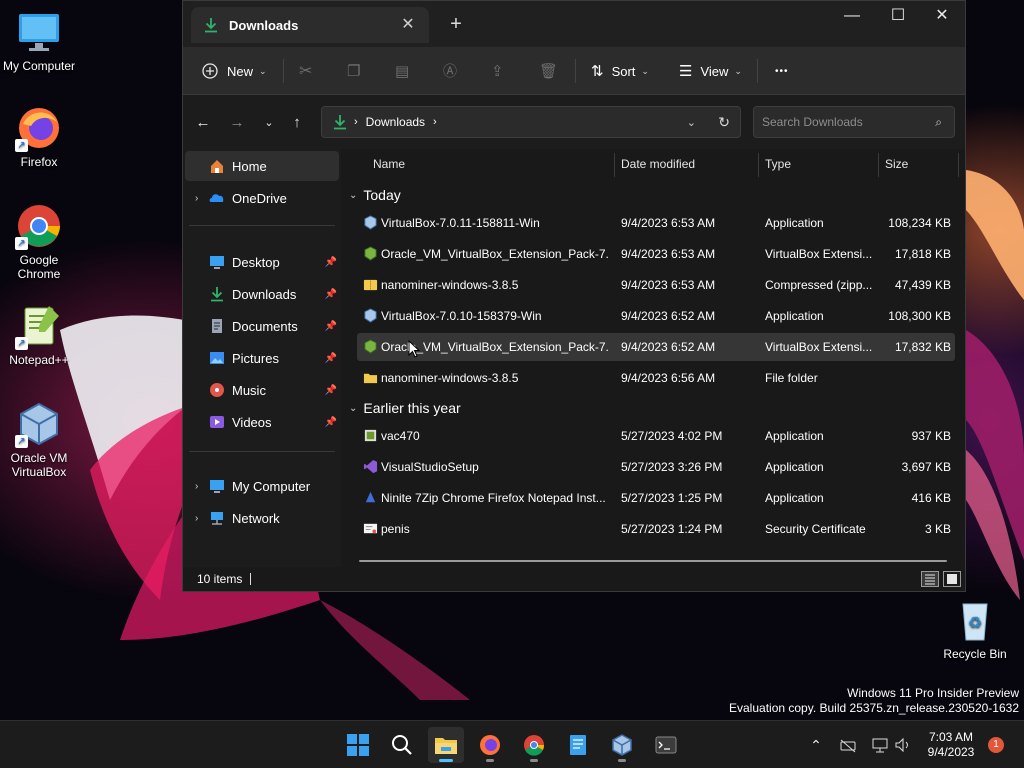  Describe the element at coordinates (880, 745) in the screenshot. I see `network-icon` at that location.